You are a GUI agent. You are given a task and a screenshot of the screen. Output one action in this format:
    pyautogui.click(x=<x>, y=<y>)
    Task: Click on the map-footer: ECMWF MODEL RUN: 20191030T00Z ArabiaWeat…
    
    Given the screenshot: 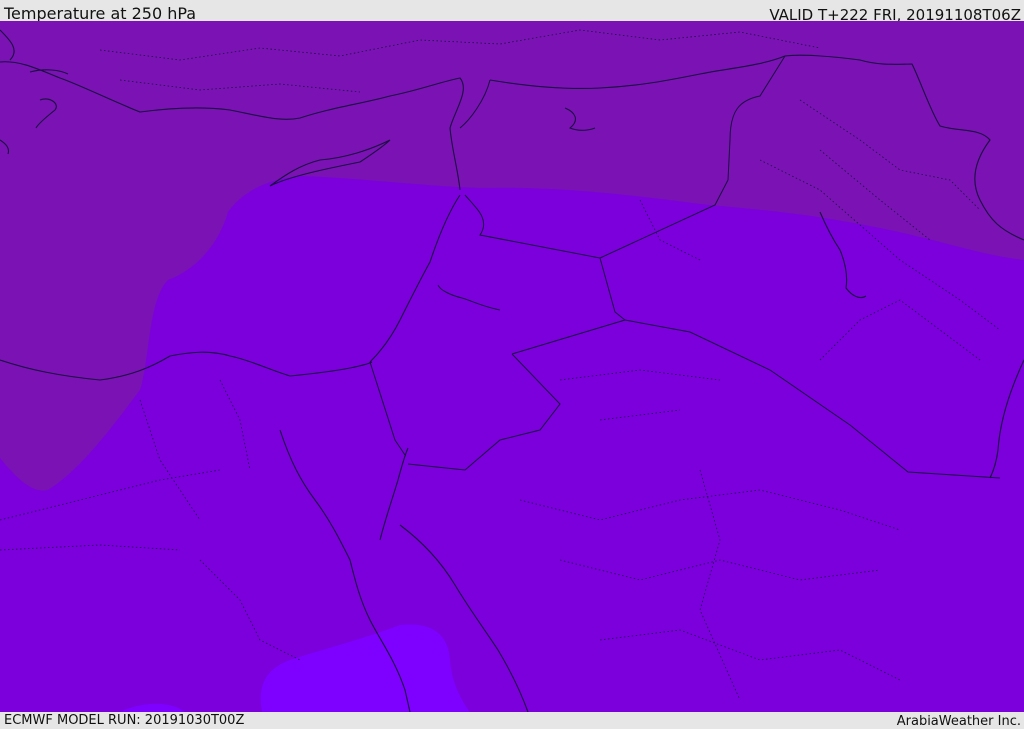 What is the action you would take?
    pyautogui.click(x=512, y=720)
    